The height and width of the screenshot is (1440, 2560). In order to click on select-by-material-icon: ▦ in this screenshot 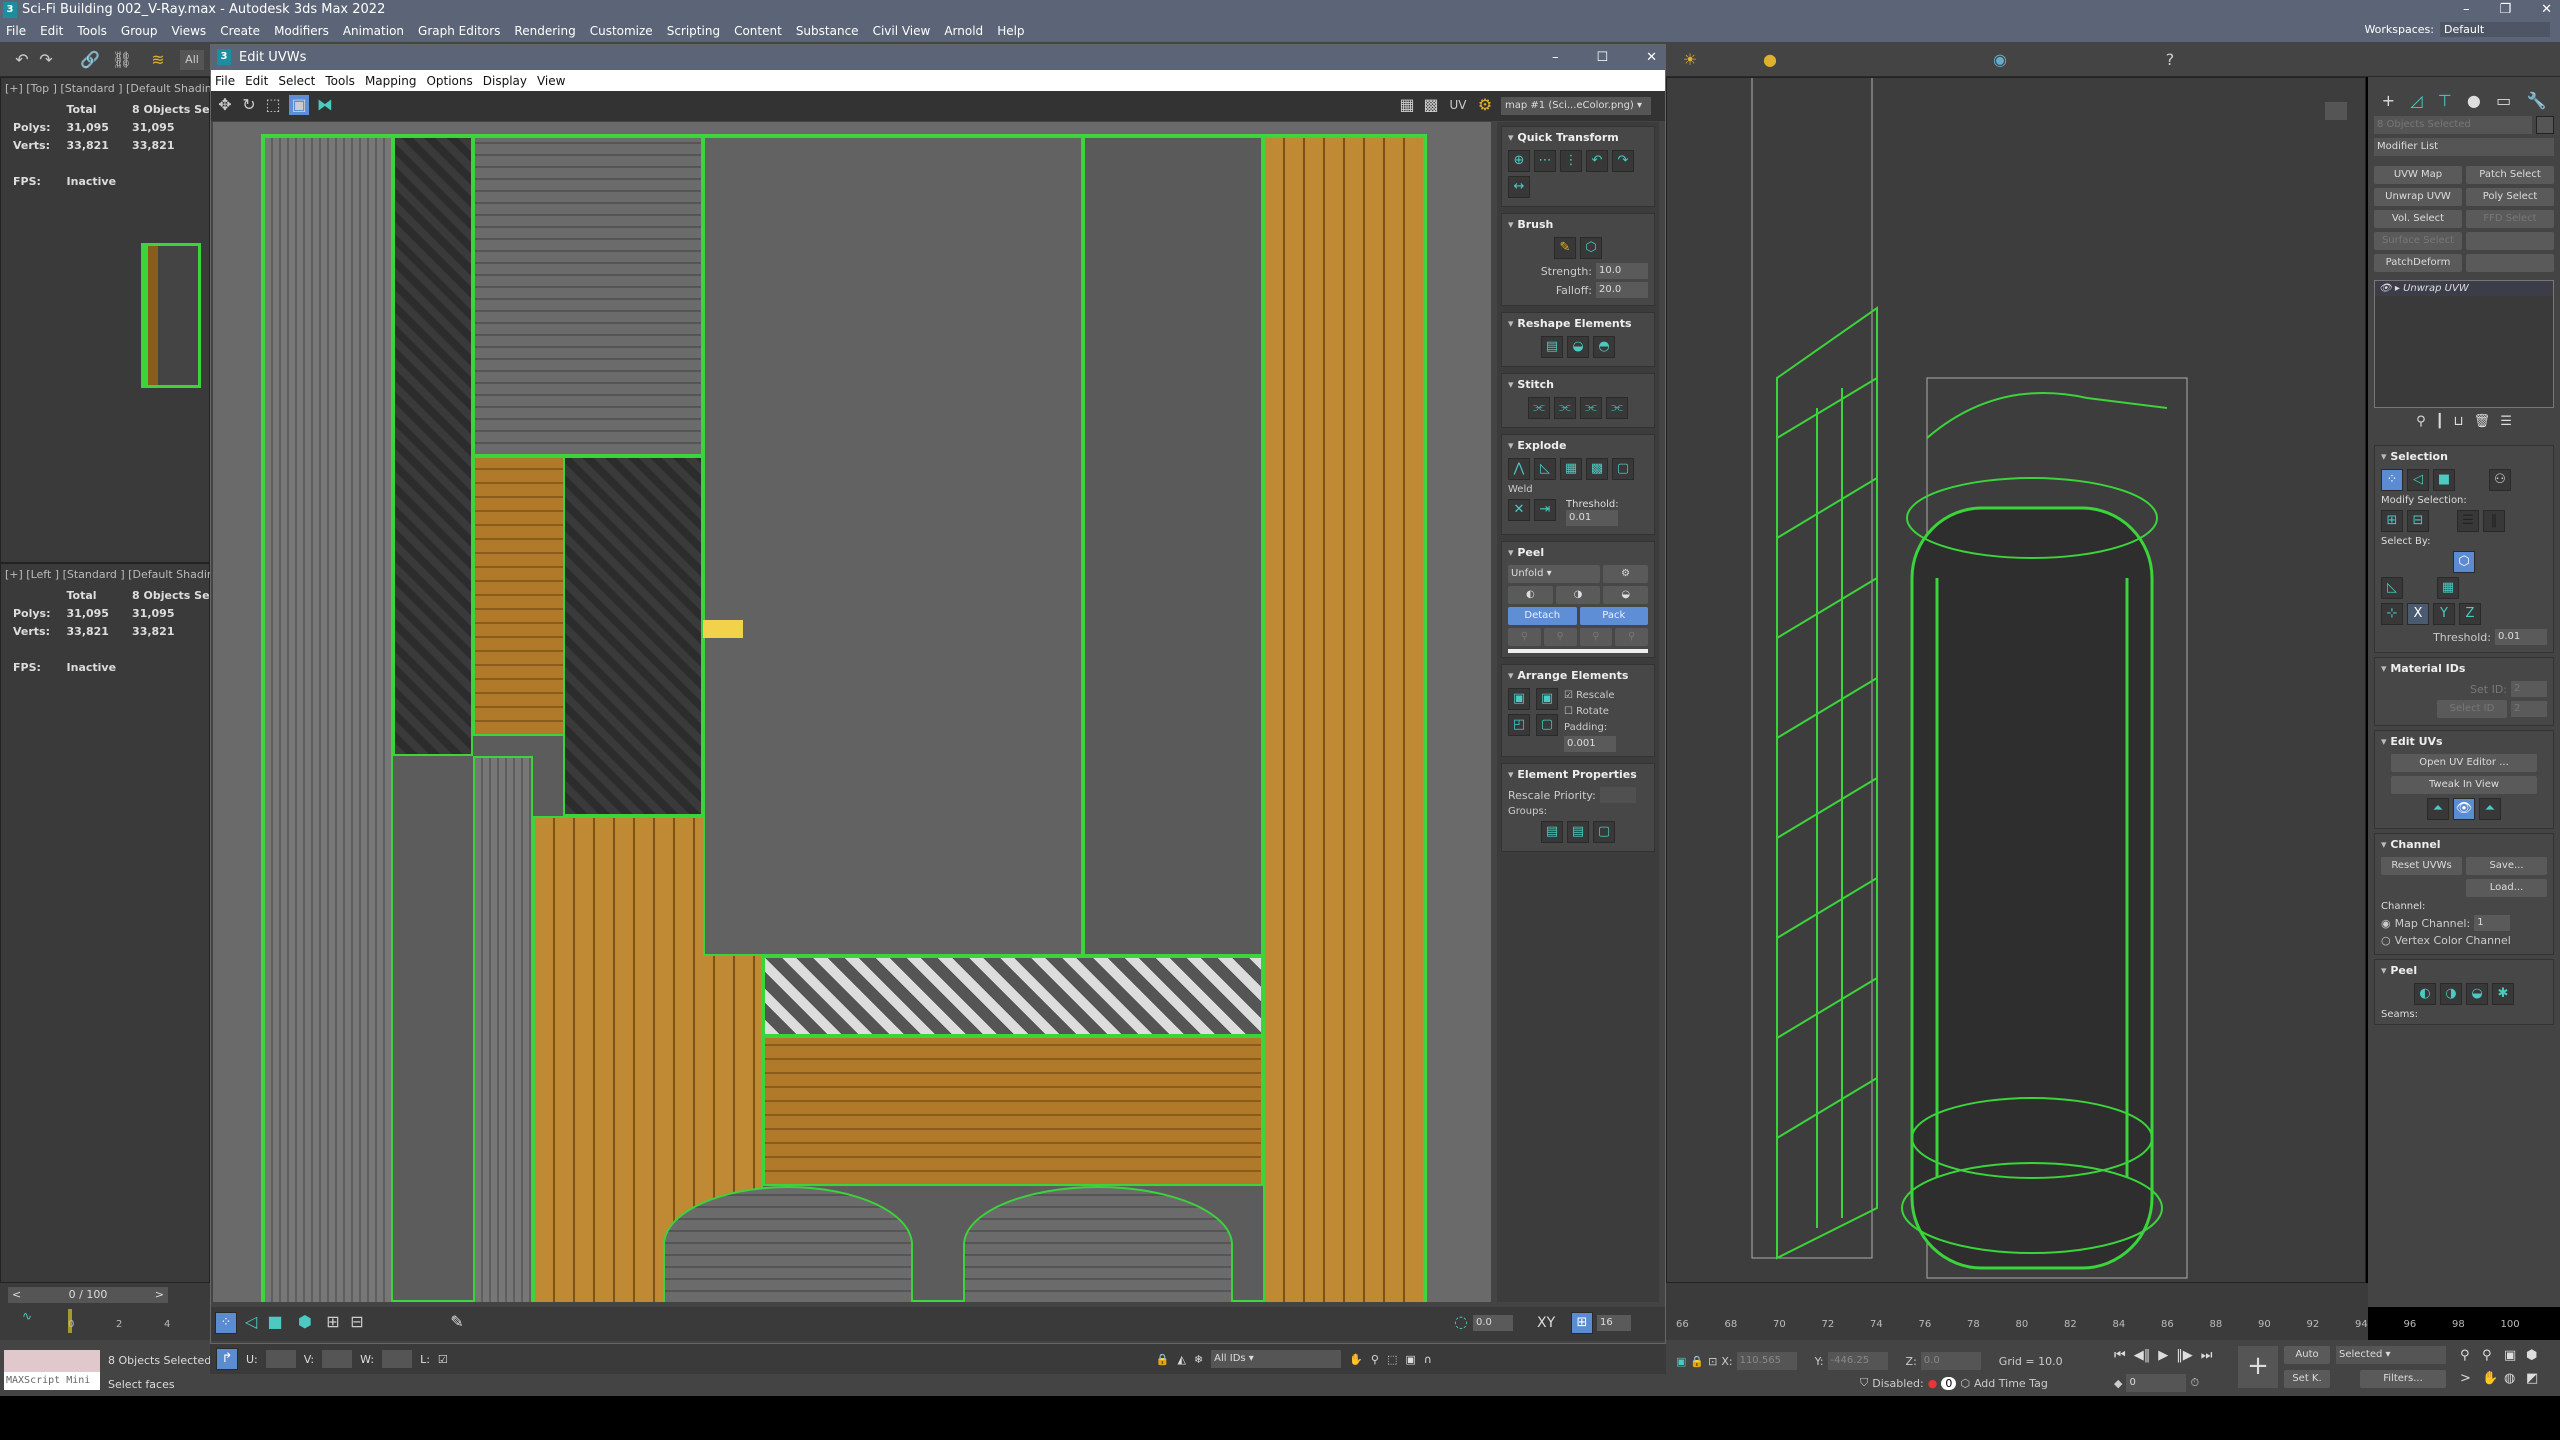, I will do `click(2448, 588)`.